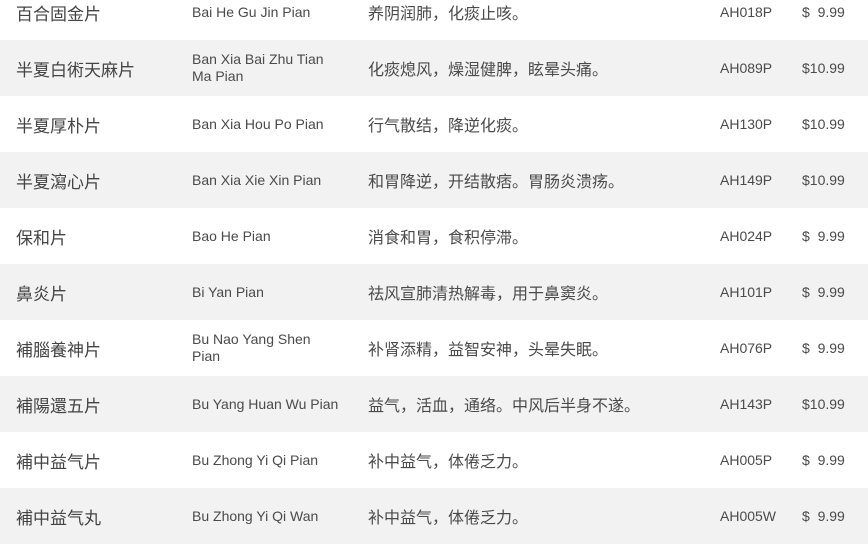 The image size is (868, 552). Describe the element at coordinates (251, 11) in the screenshot. I see `product-pinyin: Bai He Gu Jin Pian` at that location.